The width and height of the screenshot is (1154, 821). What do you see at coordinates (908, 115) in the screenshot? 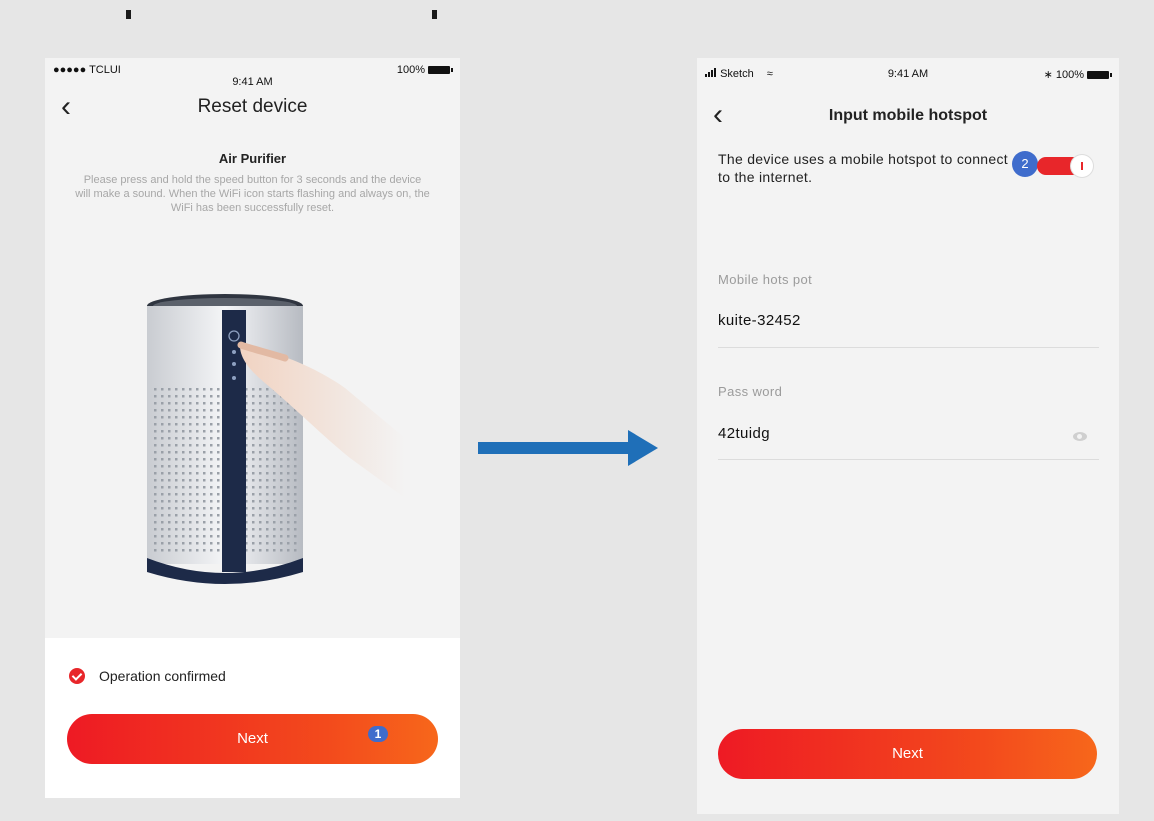
I see `page-title: Input mobile hotspot` at bounding box center [908, 115].